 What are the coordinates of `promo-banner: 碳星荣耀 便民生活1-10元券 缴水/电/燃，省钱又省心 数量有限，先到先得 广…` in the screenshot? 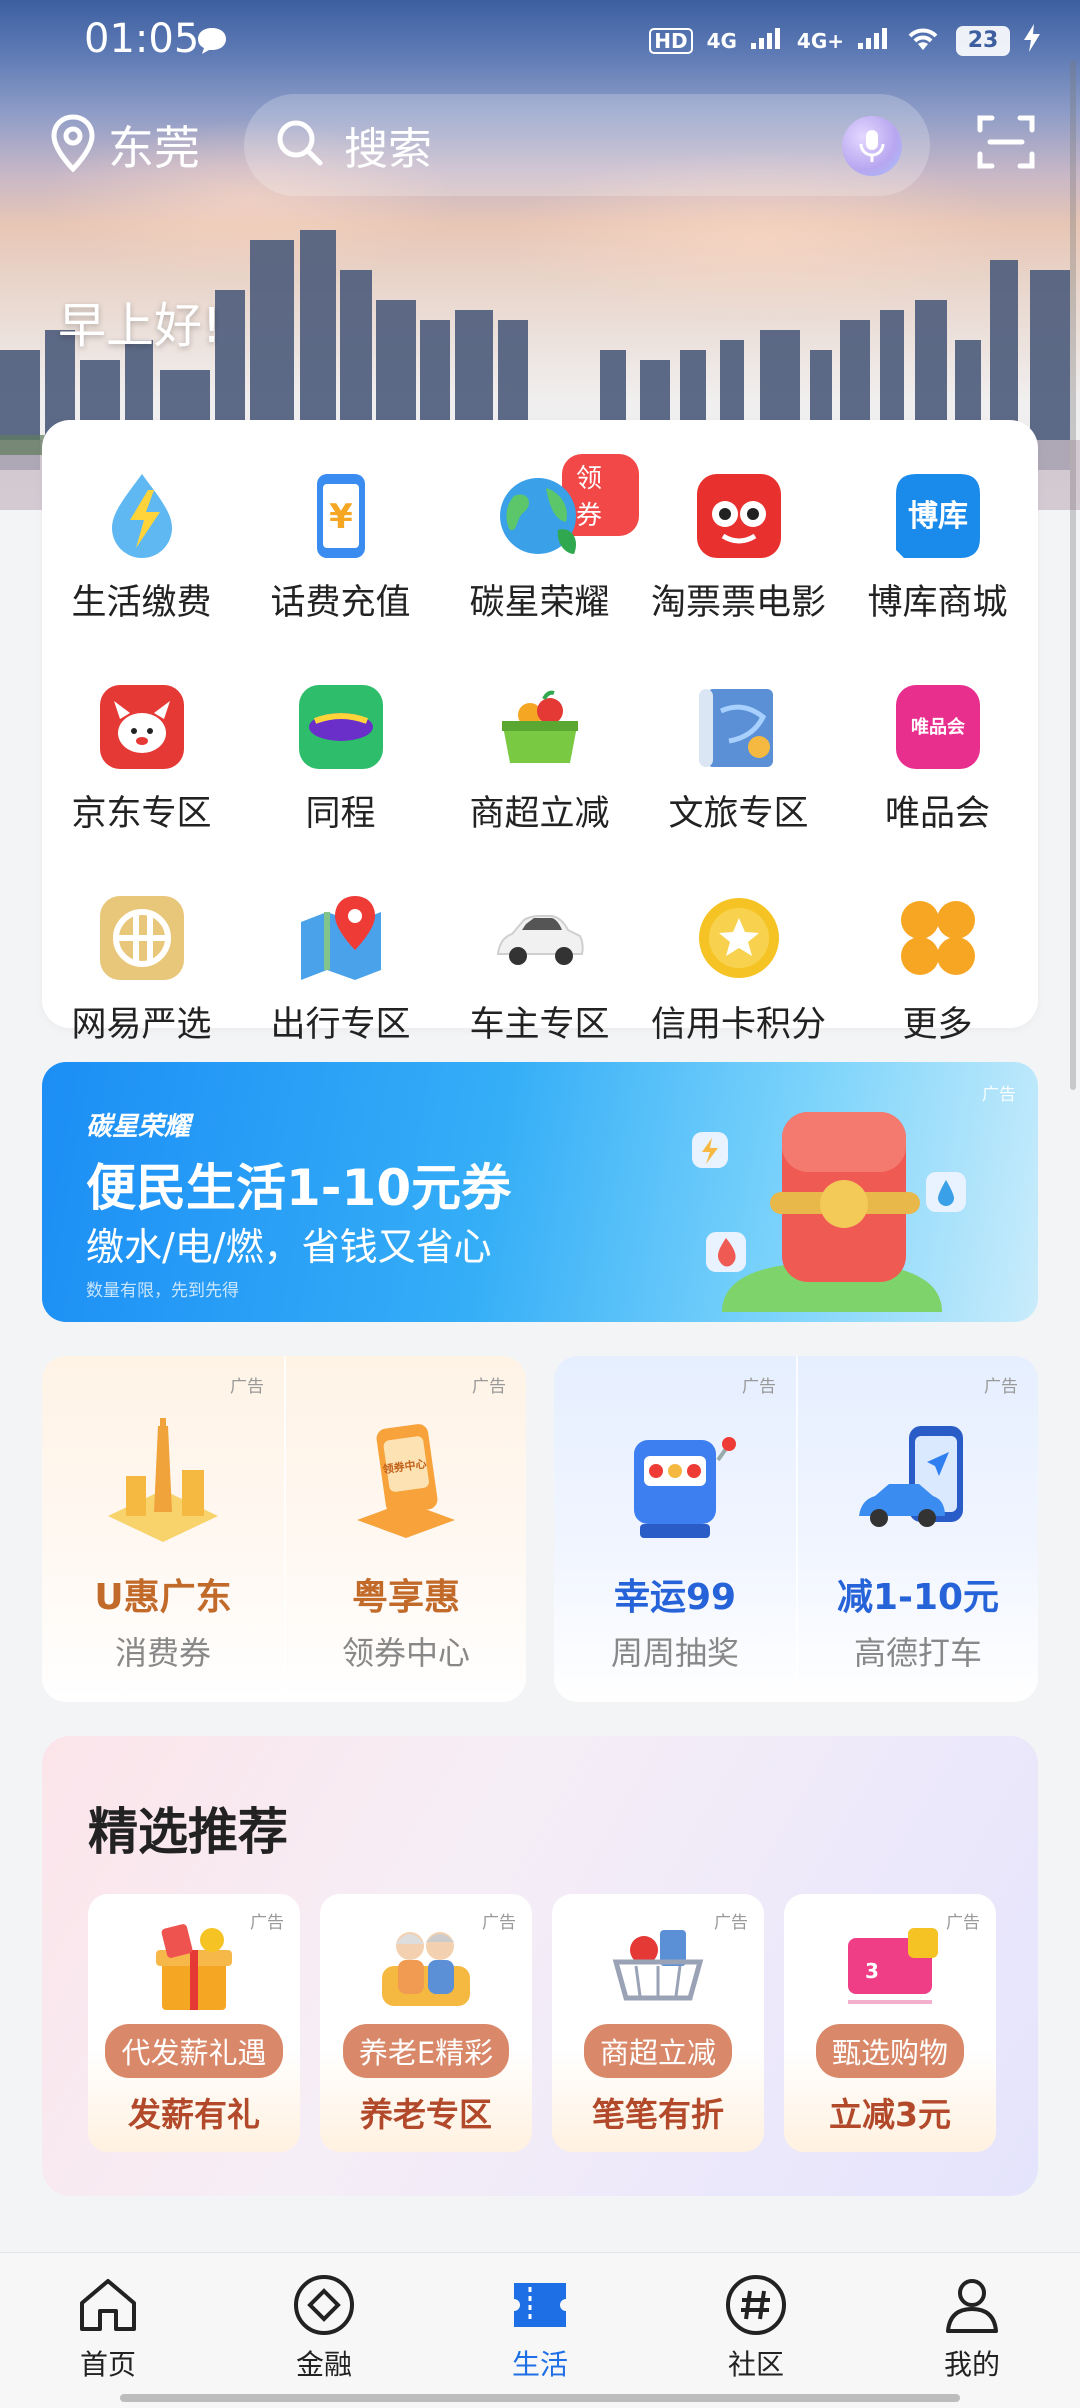 It's located at (540, 1192).